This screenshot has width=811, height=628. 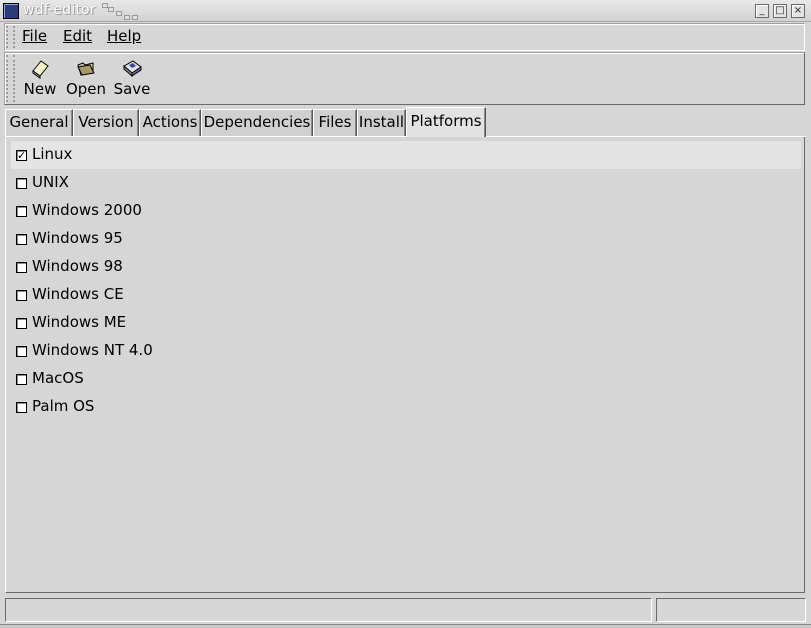 What do you see at coordinates (257, 122) in the screenshot?
I see `tab-dependencies: Dependencies` at bounding box center [257, 122].